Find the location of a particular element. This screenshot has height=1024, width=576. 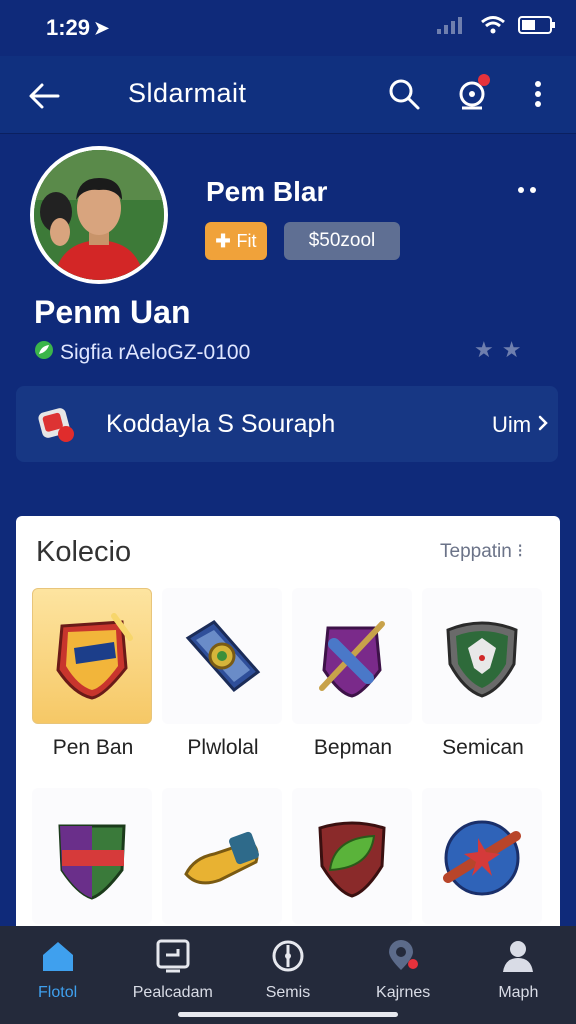

search-icon is located at coordinates (404, 94).